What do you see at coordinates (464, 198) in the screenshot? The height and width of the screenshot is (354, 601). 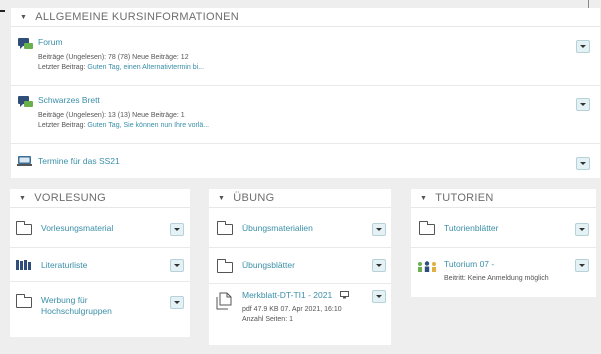 I see `block-title: TUTORIEN` at bounding box center [464, 198].